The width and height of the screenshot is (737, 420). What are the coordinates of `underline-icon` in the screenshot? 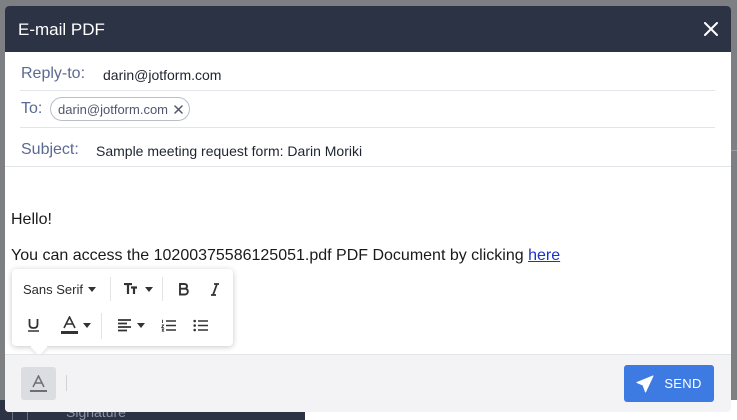 It's located at (33, 325).